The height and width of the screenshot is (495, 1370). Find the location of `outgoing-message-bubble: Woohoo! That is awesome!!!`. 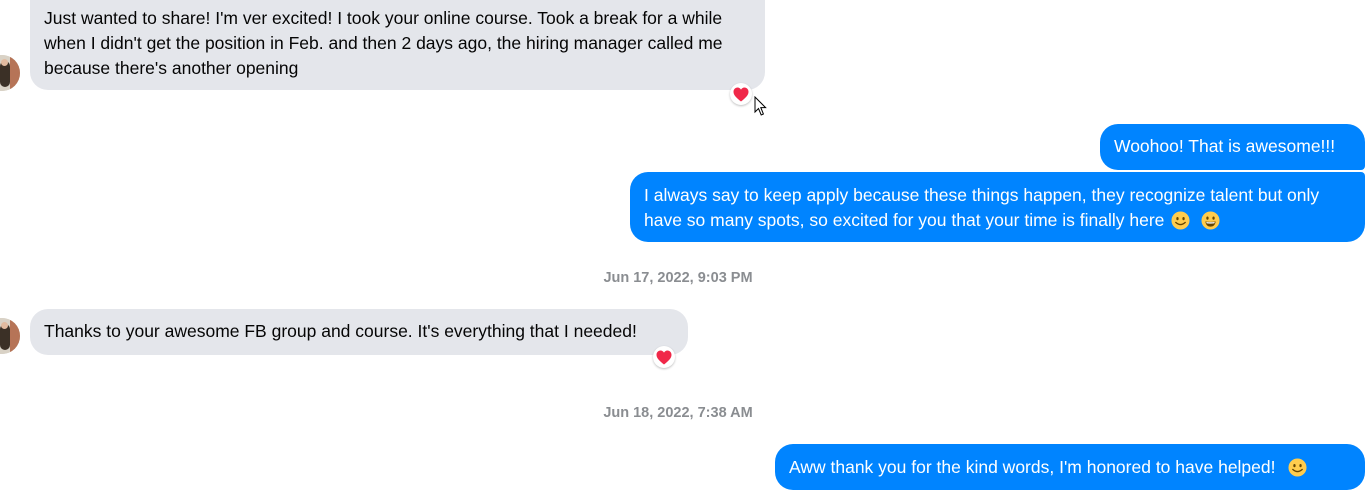

outgoing-message-bubble: Woohoo! That is awesome!!! is located at coordinates (1232, 147).